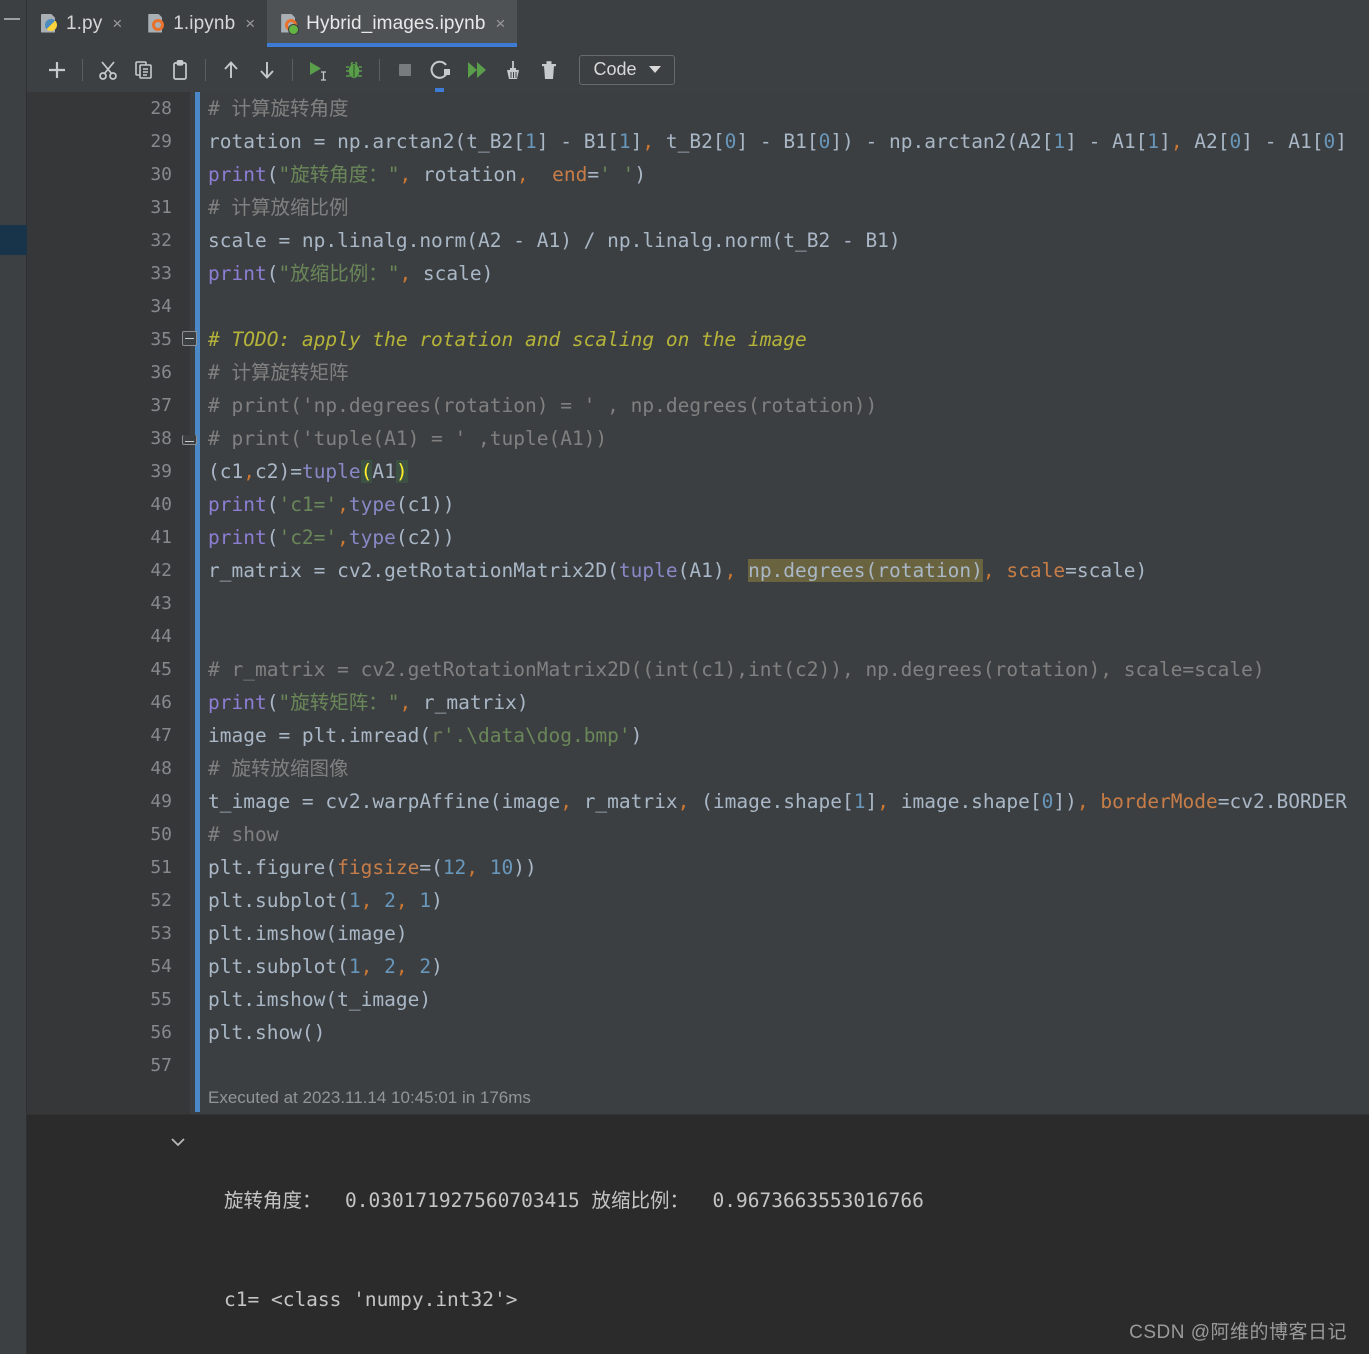  I want to click on run-cell-icon, so click(318, 71).